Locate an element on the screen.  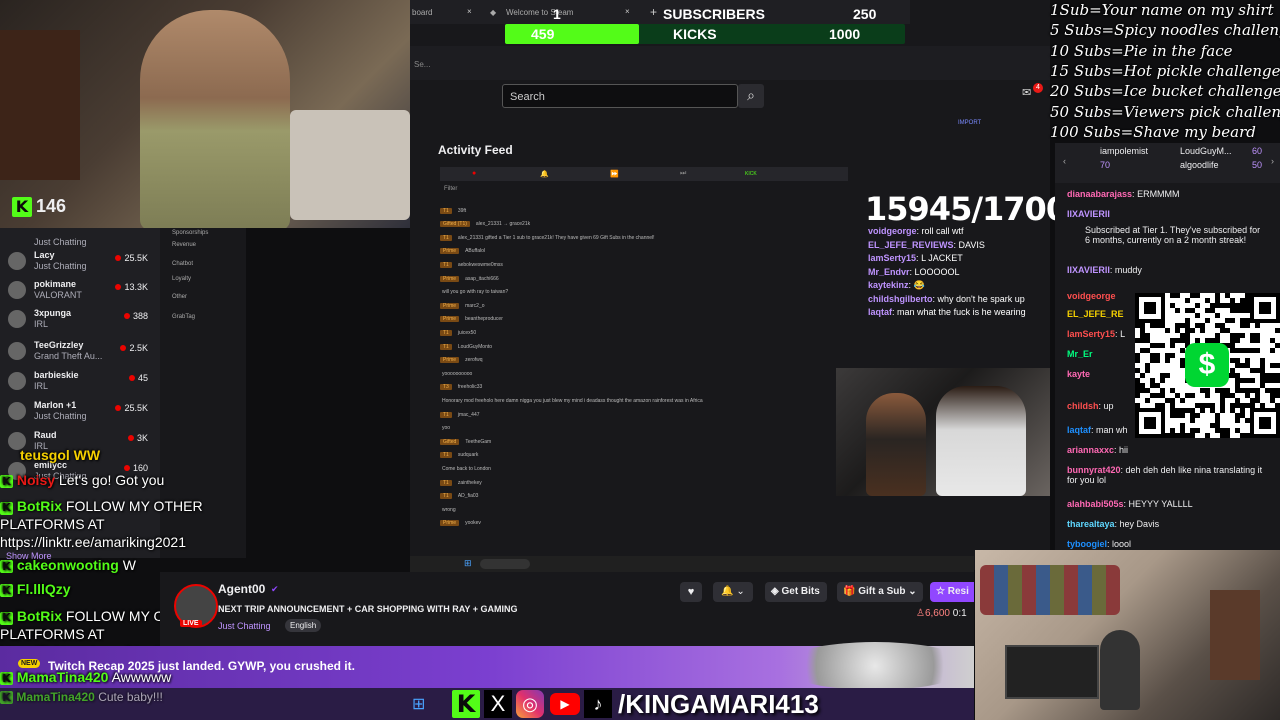
activity-feed-row: Gifted TeetheGam is located at coordinates (465, 441).